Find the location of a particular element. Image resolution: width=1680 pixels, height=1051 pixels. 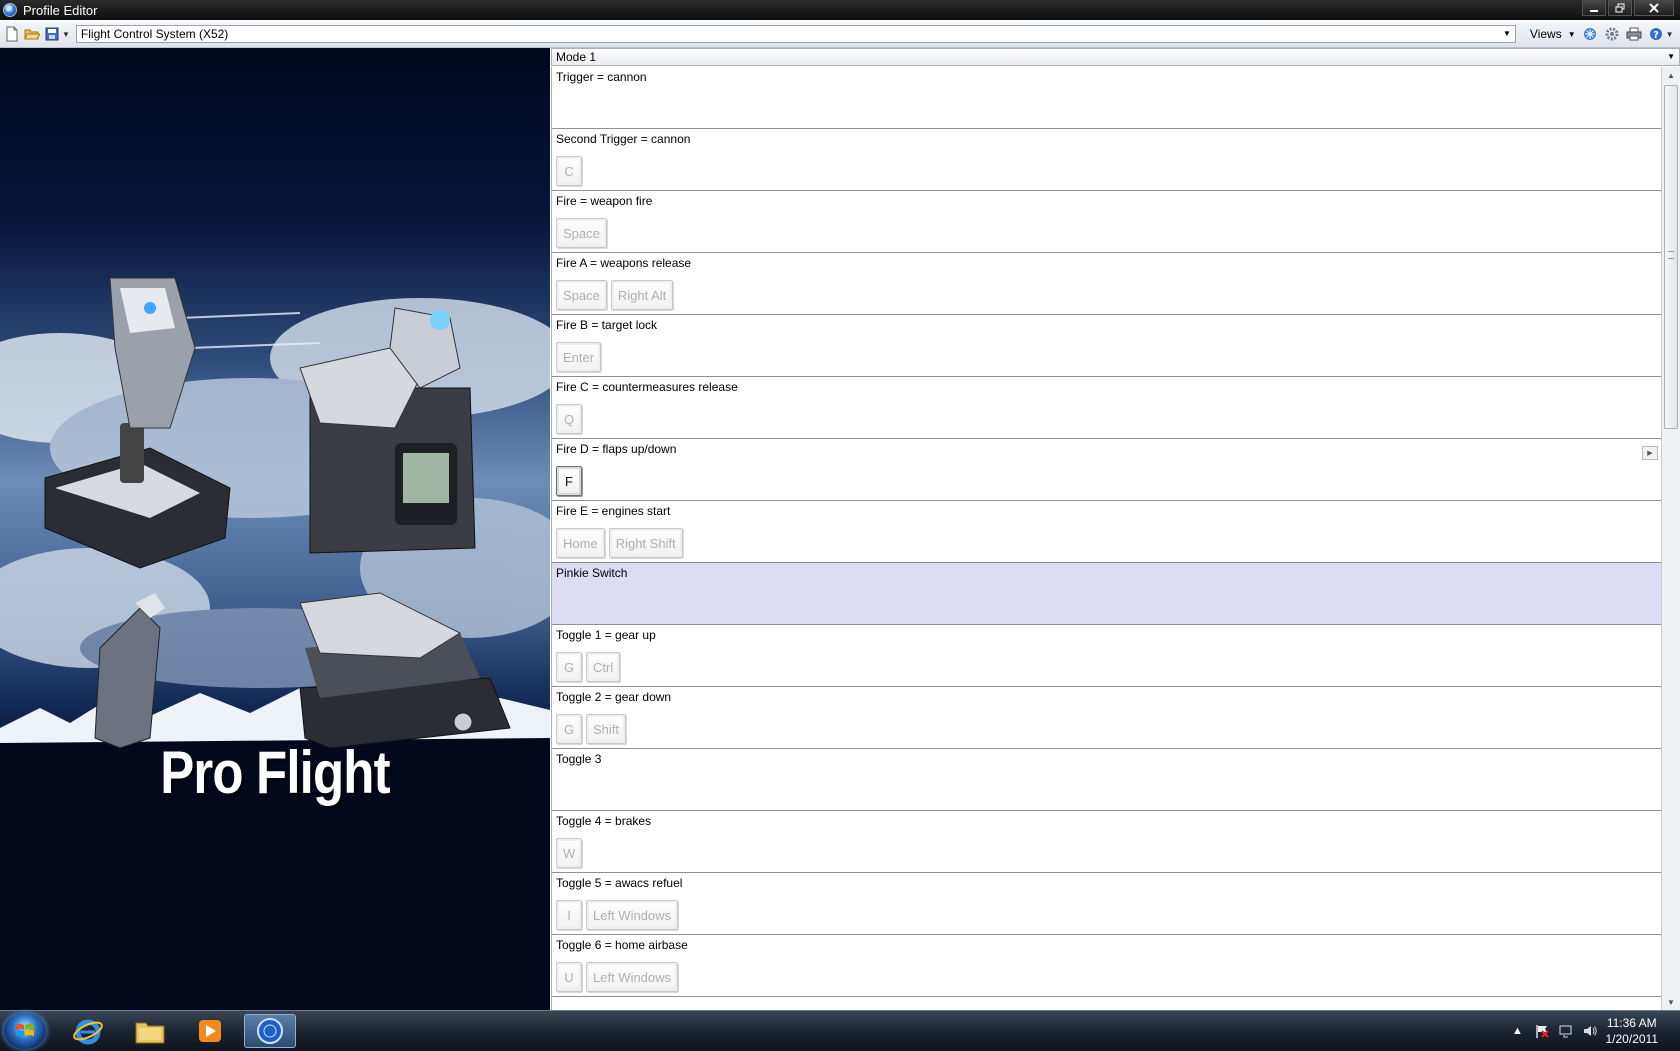

scroll-grip-icon is located at coordinates (1671, 255).